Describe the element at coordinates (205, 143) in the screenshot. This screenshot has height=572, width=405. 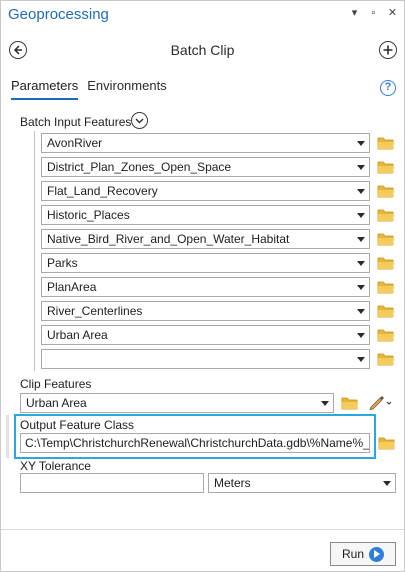
I see `batch-input-dropdown: AvonRiver` at that location.